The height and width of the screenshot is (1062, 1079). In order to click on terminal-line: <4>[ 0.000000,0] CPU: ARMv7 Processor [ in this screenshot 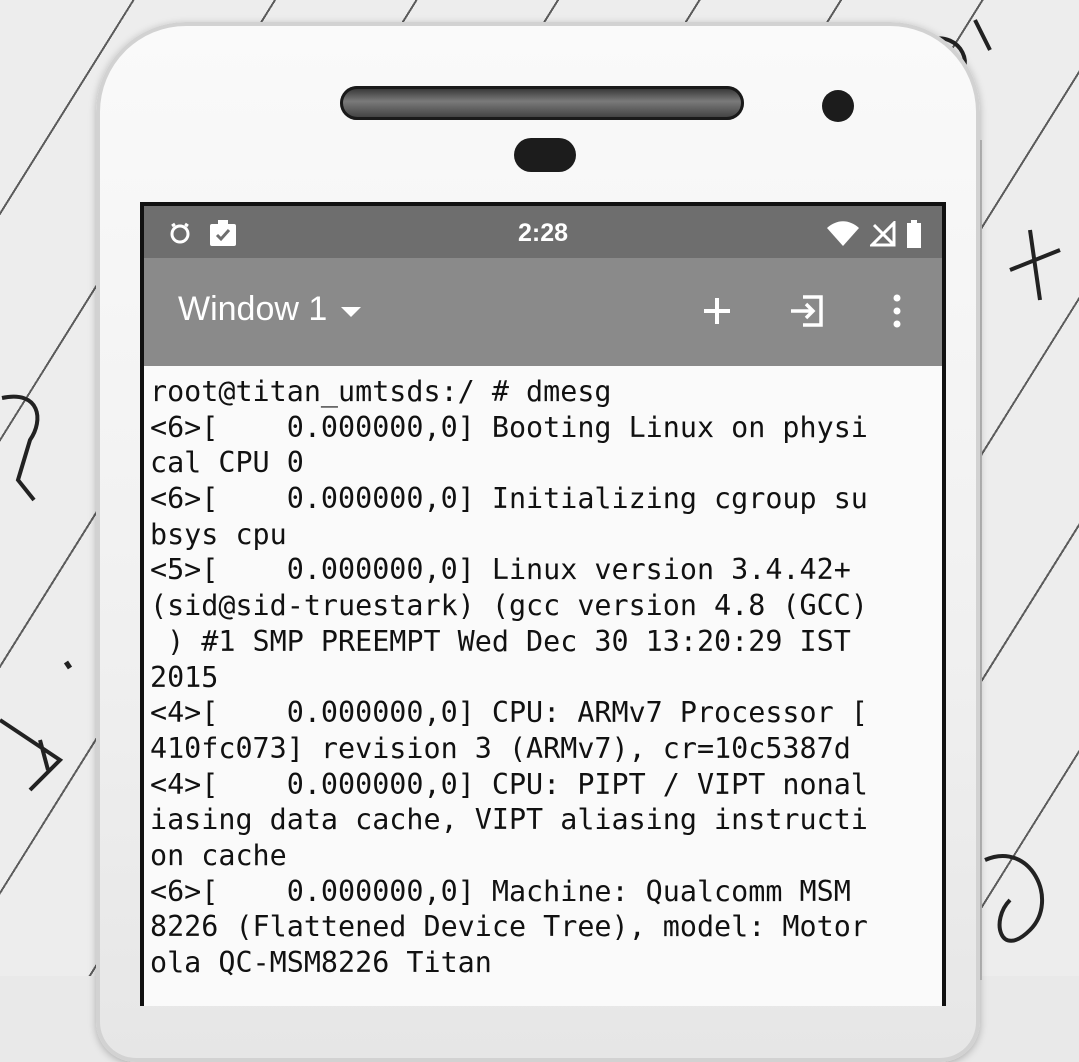, I will do `click(509, 713)`.